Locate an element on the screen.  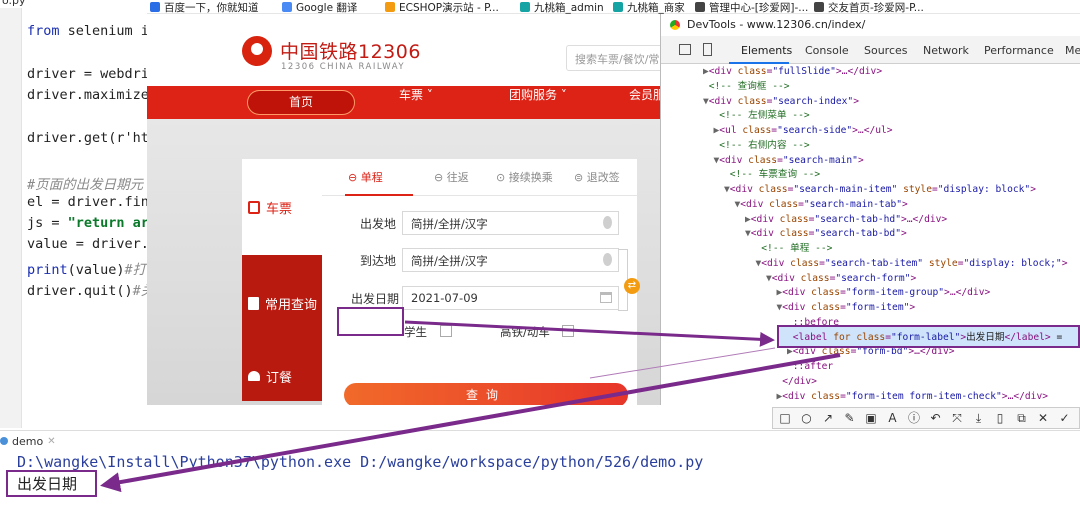
snip-tool-icon: ▣ is located at coordinates (871, 418).